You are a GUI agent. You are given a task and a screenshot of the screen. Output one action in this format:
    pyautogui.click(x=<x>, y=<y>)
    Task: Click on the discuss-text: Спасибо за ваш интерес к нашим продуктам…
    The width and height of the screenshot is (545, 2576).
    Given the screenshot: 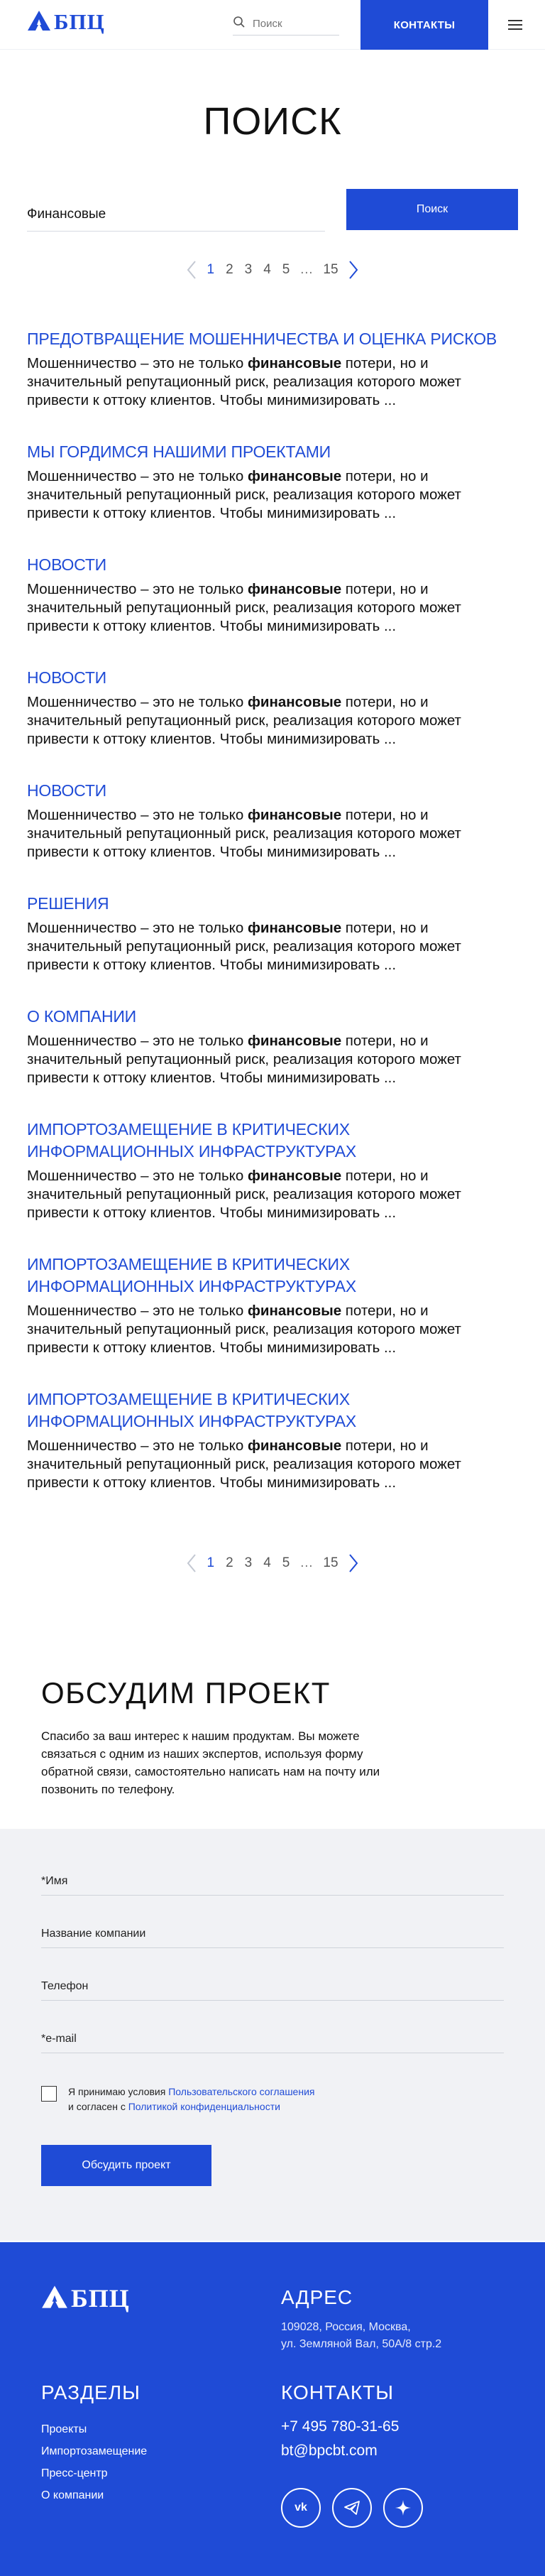 What is the action you would take?
    pyautogui.click(x=210, y=1762)
    